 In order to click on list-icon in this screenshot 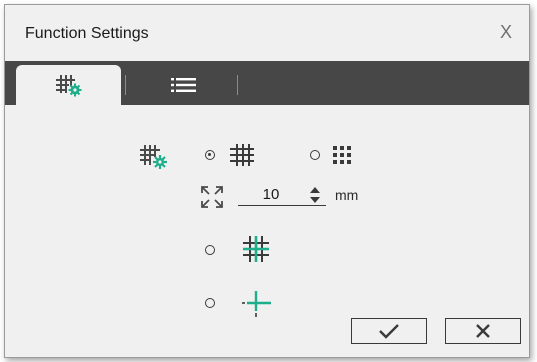, I will do `click(183, 85)`.